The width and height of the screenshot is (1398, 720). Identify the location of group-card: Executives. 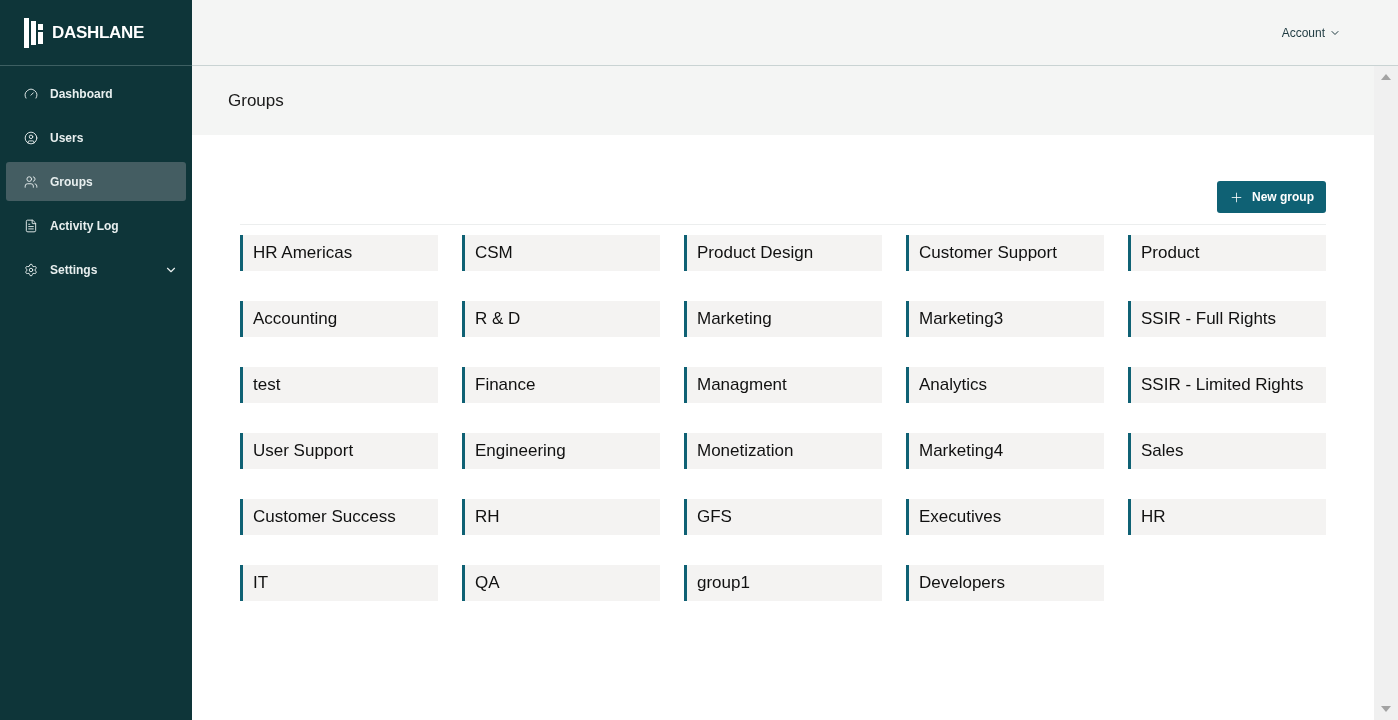
(1005, 517).